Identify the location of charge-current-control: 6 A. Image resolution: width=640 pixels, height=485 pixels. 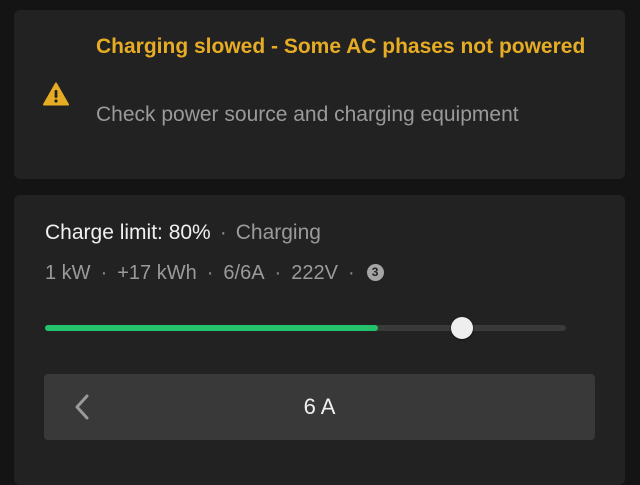
(319, 407).